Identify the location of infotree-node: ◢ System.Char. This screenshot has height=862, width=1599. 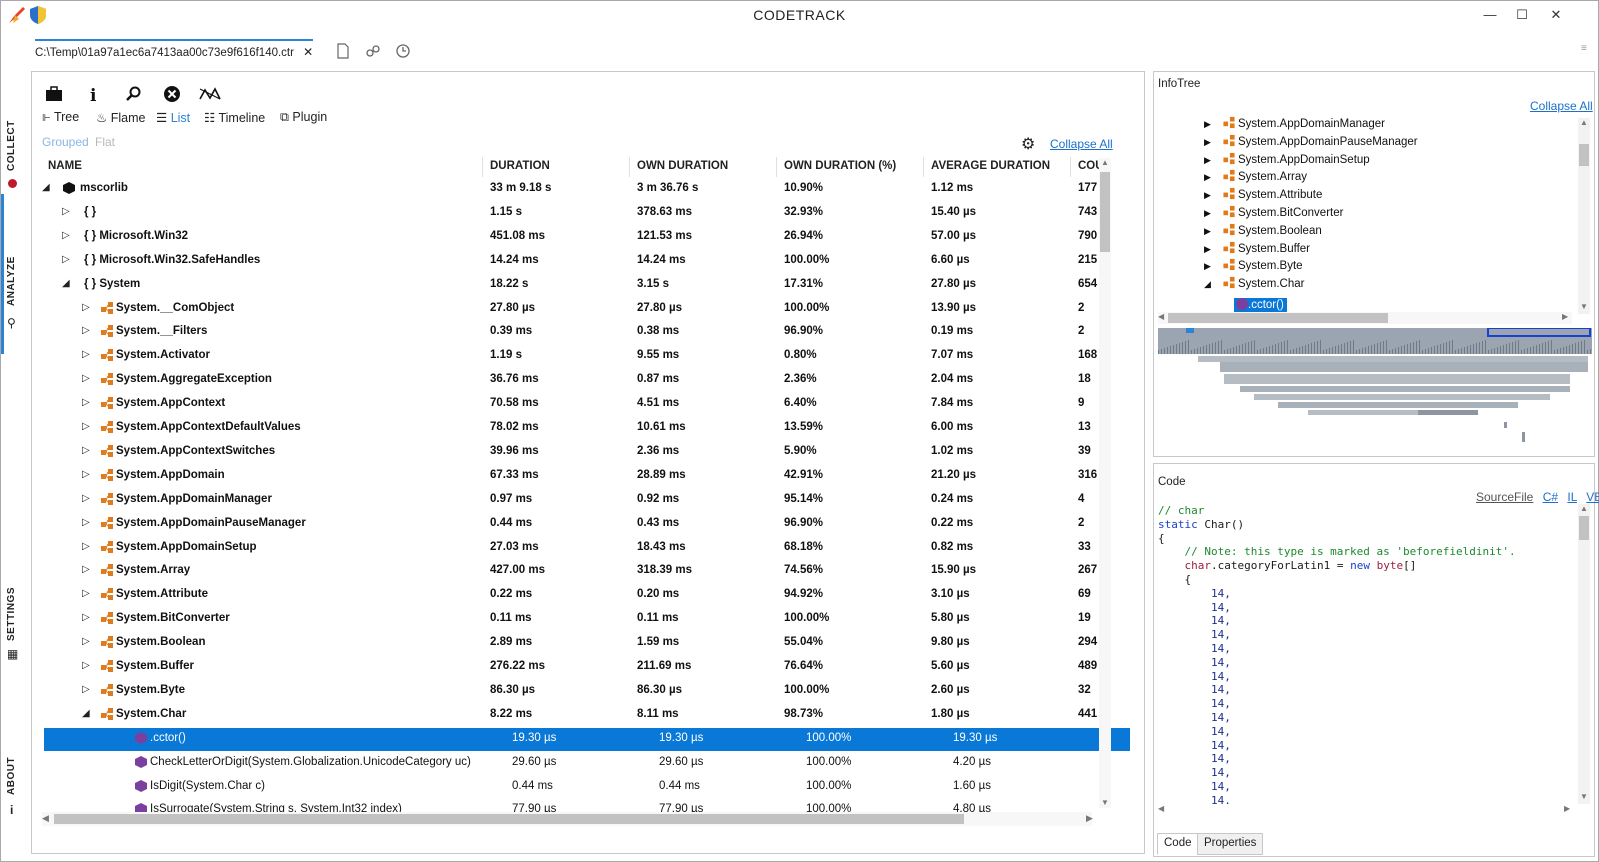
(1254, 285).